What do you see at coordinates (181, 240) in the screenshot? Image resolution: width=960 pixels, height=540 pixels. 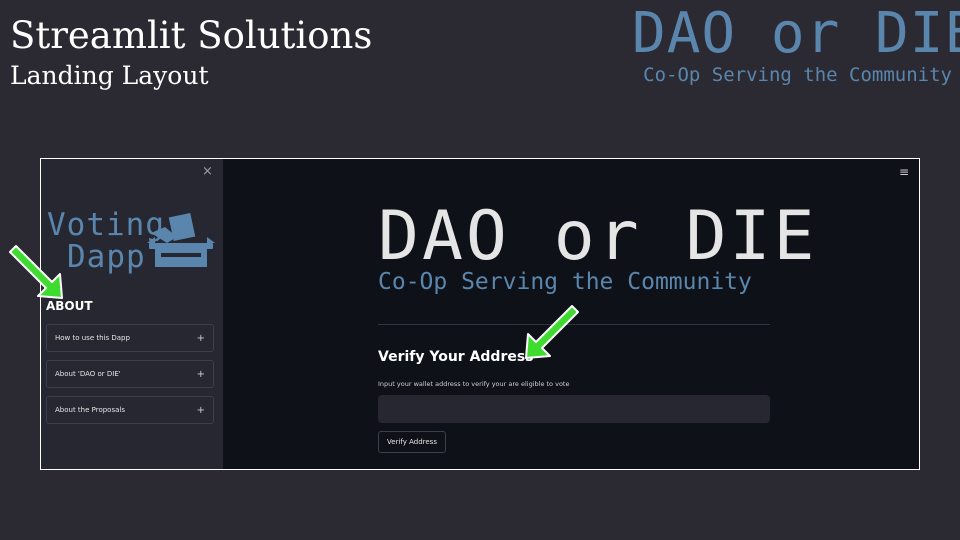 I see `ballot-box-icon` at bounding box center [181, 240].